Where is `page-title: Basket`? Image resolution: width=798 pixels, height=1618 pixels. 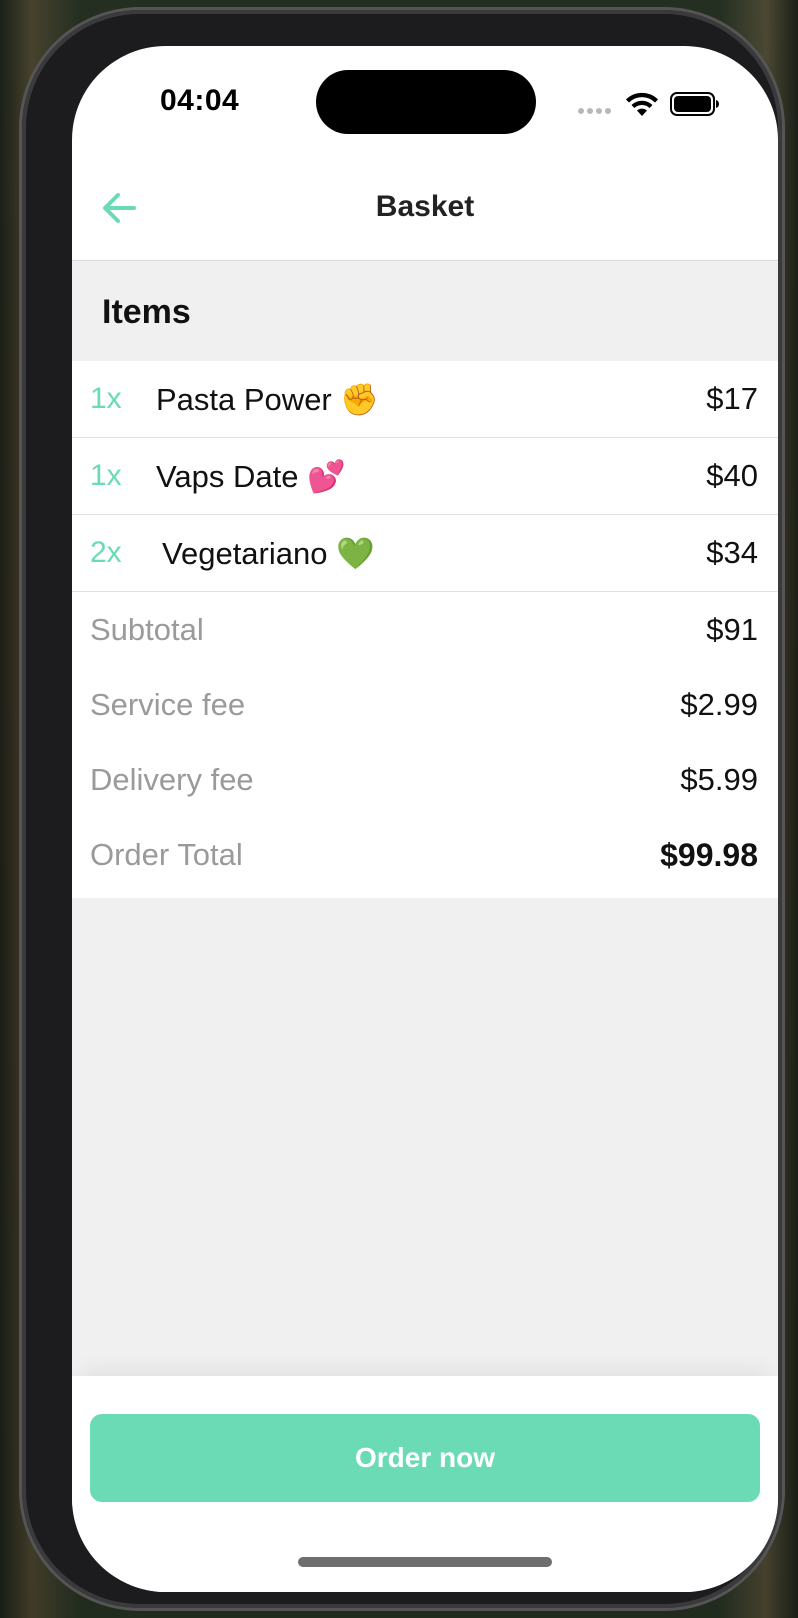 page-title: Basket is located at coordinates (425, 206).